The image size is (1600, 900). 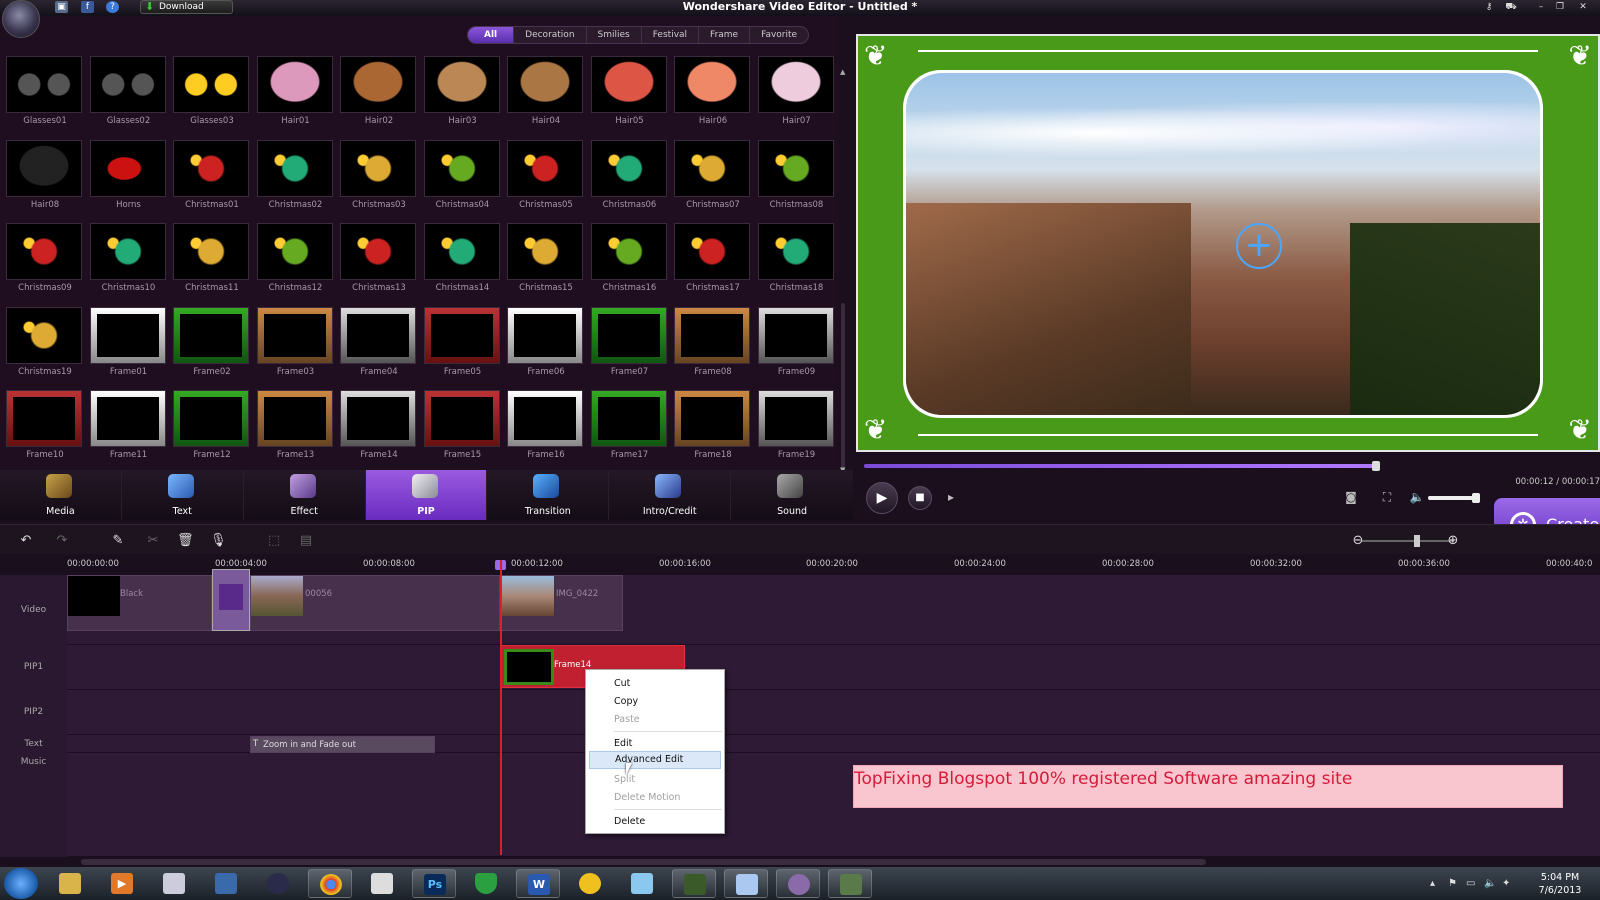 I want to click on tool-sound: Sound, so click(x=792, y=495).